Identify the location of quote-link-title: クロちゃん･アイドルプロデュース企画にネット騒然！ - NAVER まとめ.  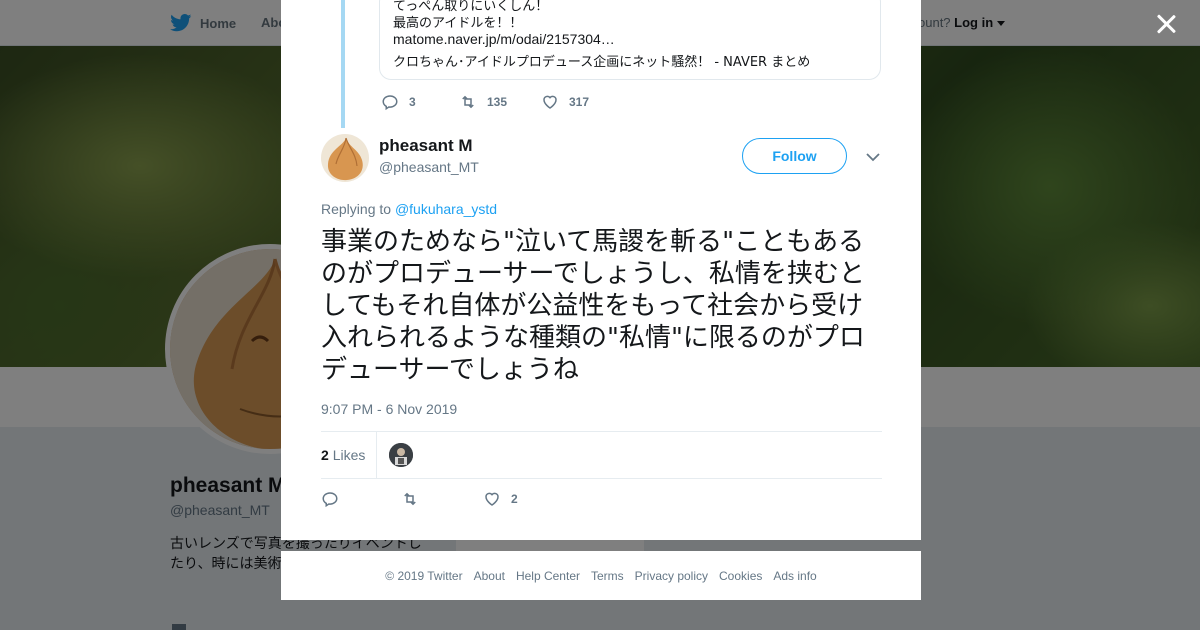
(602, 62).